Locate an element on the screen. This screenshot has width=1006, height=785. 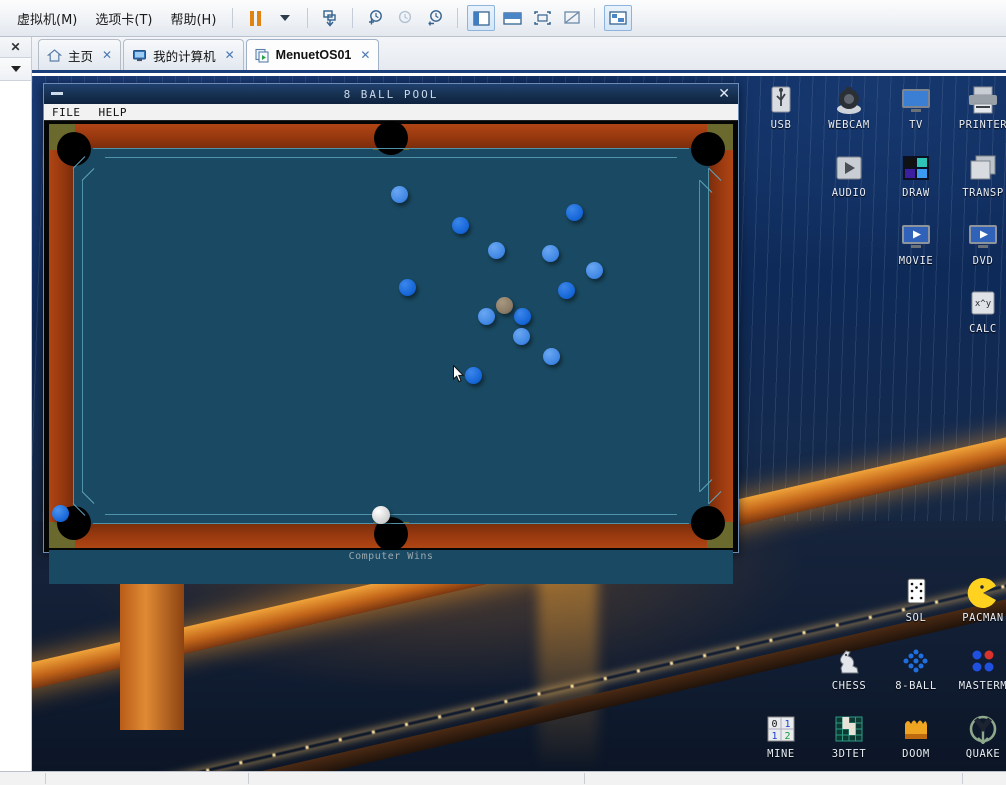
cushion-line-top-inner is located at coordinates (391, 157).